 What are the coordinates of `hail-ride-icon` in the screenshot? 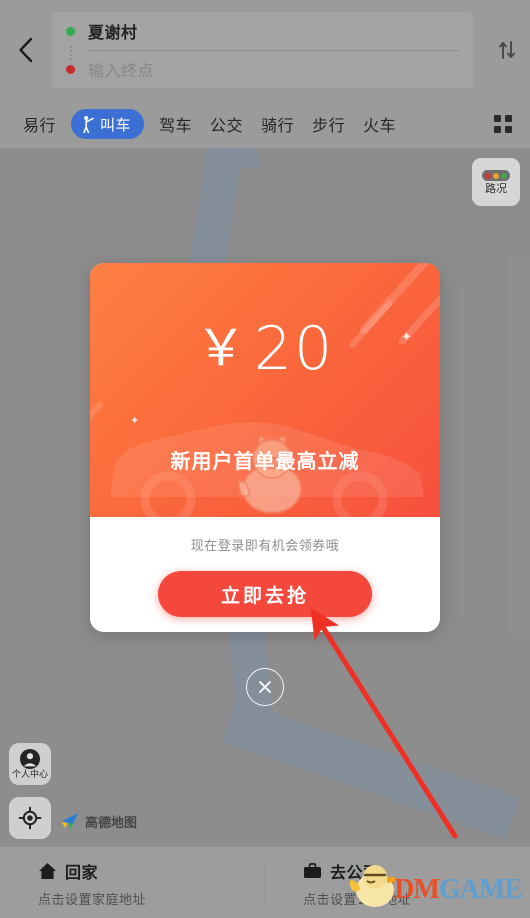 It's located at (88, 124).